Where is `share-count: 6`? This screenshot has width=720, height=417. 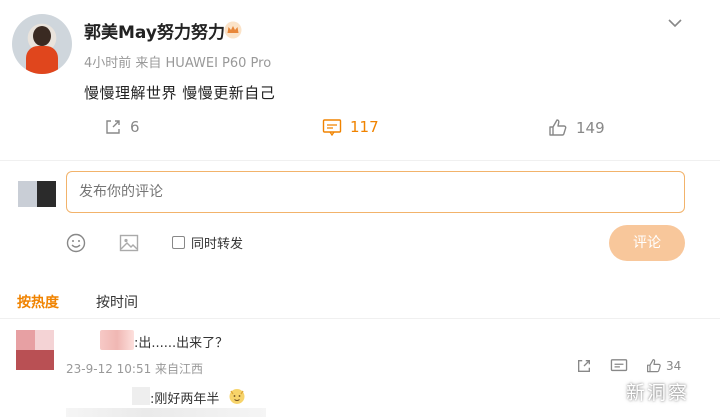
share-count: 6 is located at coordinates (135, 127).